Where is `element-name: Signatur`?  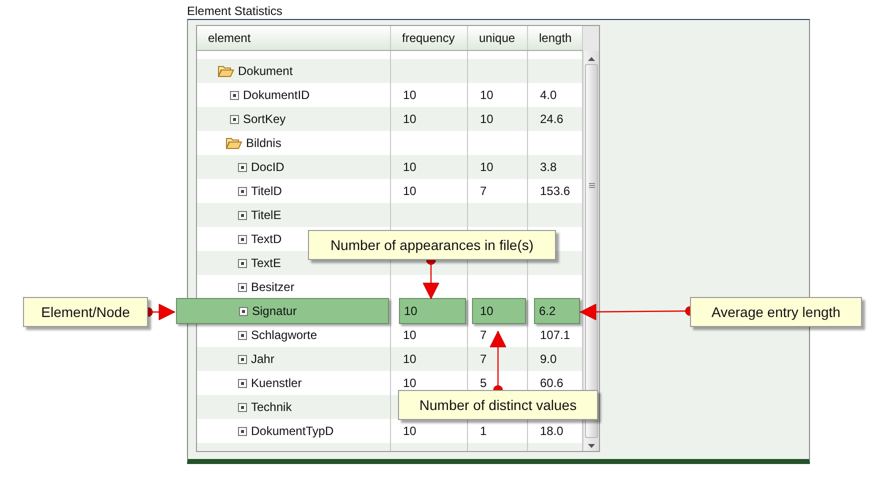
element-name: Signatur is located at coordinates (274, 311).